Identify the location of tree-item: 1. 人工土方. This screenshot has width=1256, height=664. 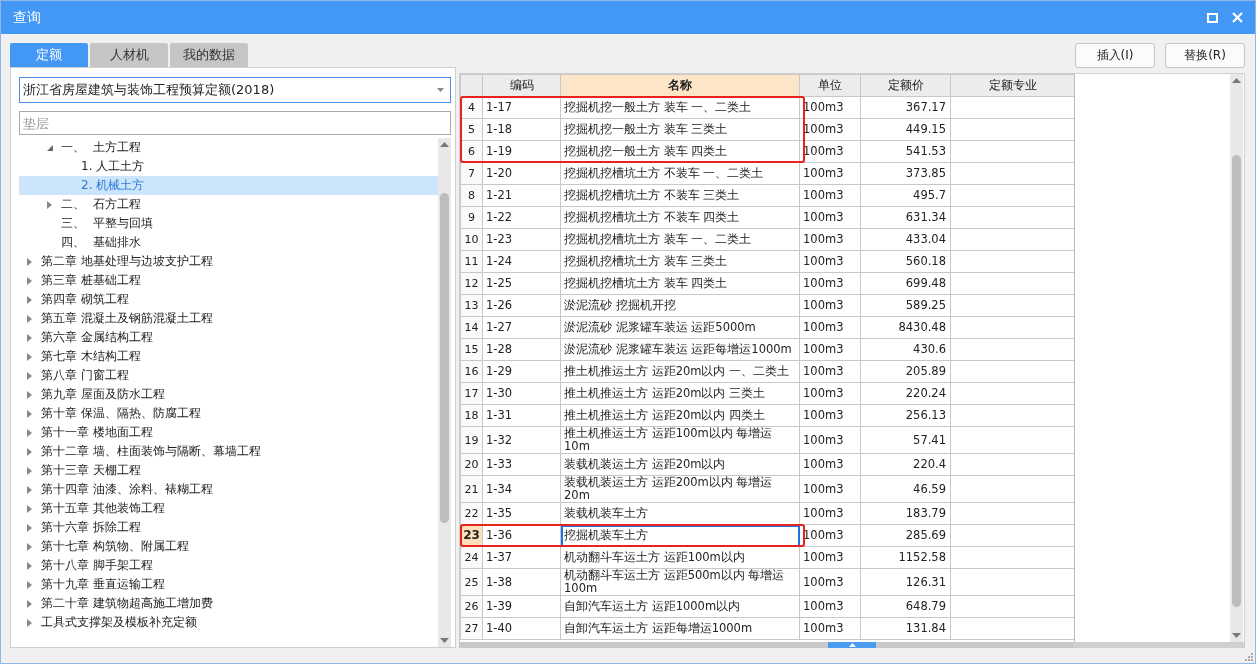
(113, 166).